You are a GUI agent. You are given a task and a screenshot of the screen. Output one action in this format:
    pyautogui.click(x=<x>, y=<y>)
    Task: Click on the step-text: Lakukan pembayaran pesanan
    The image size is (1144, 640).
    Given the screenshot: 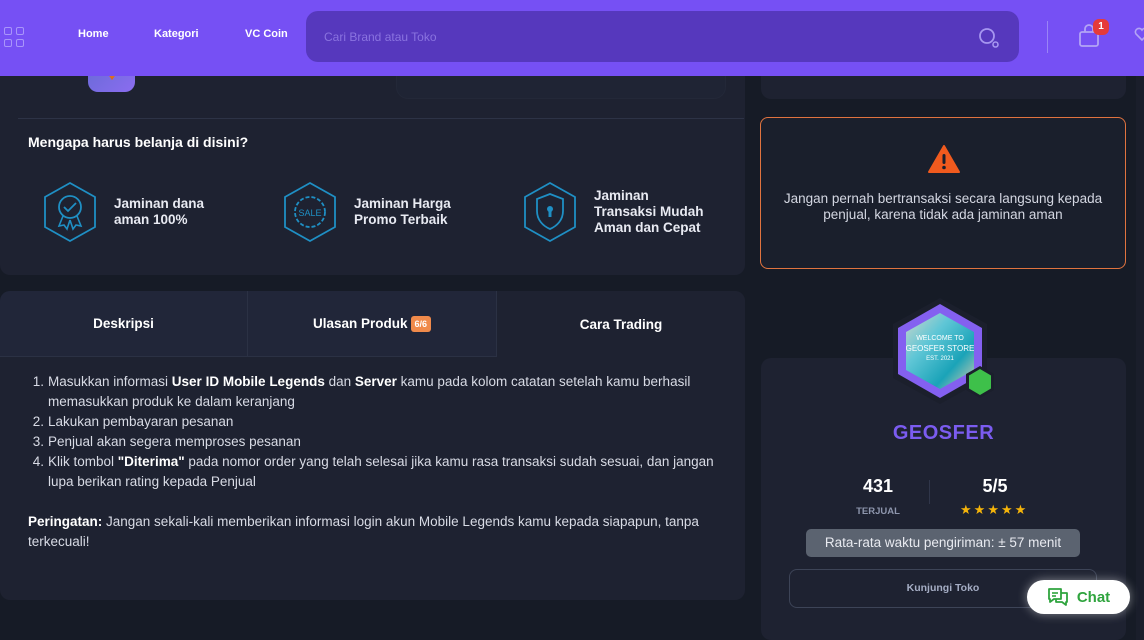 What is the action you would take?
    pyautogui.click(x=141, y=421)
    